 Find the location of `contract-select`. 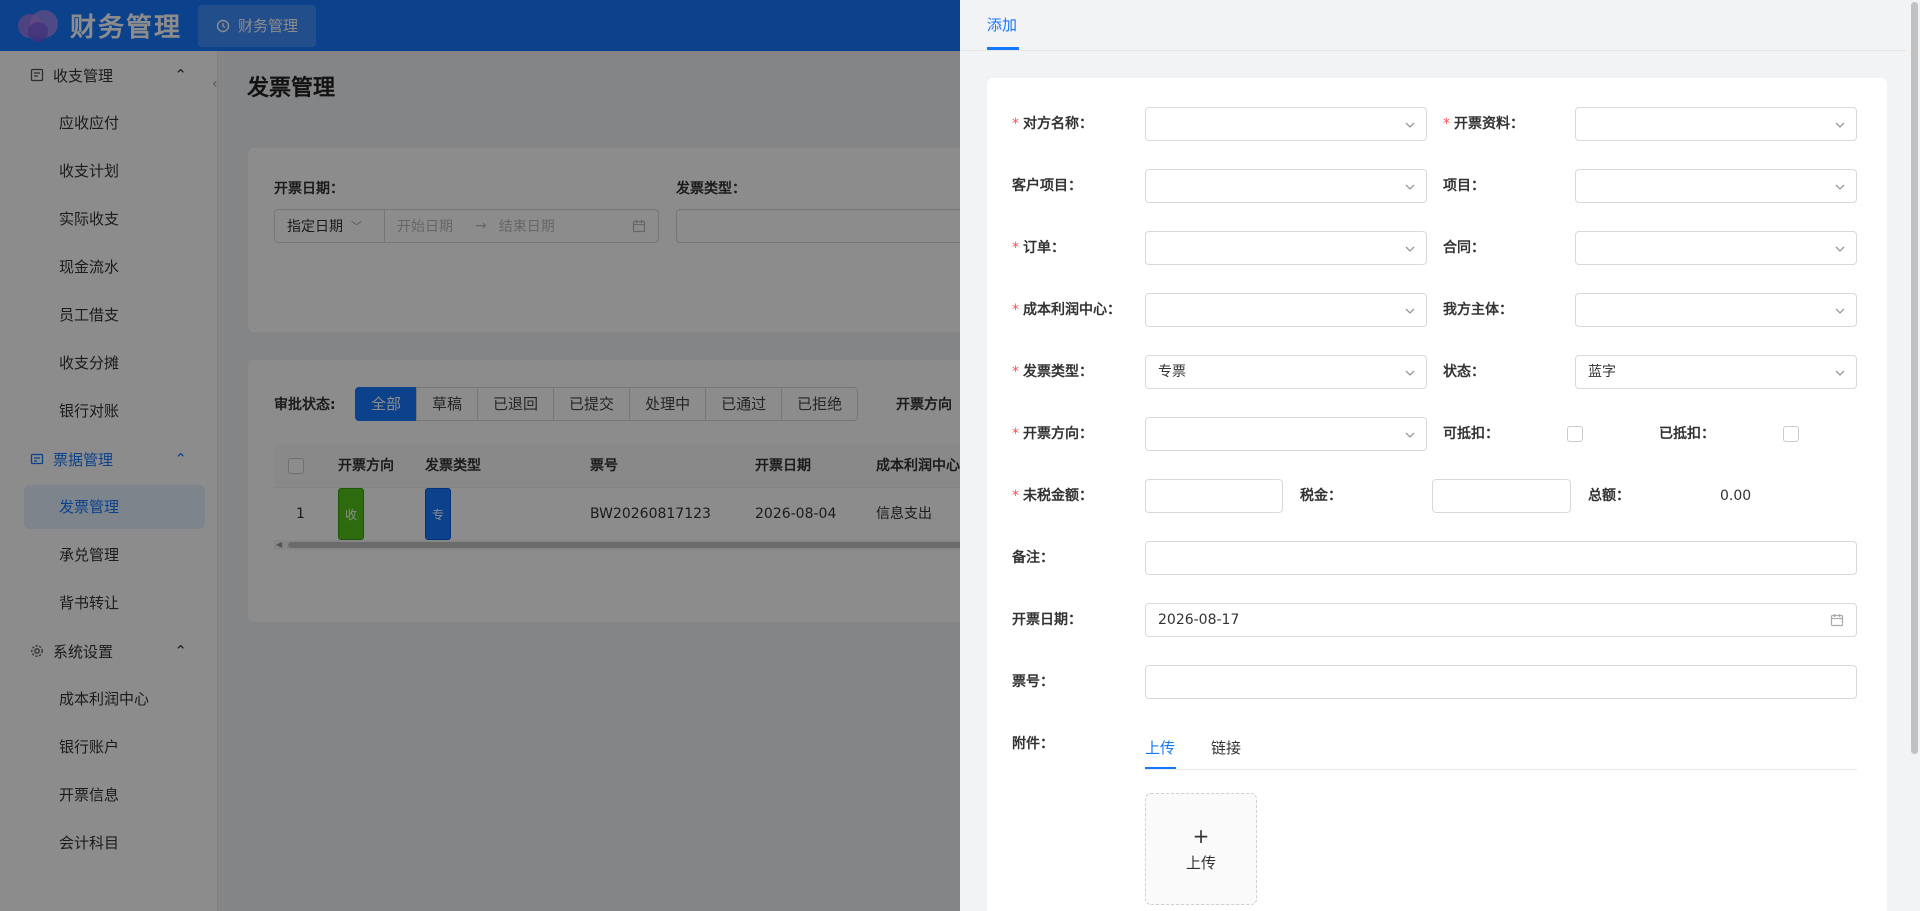

contract-select is located at coordinates (1716, 248).